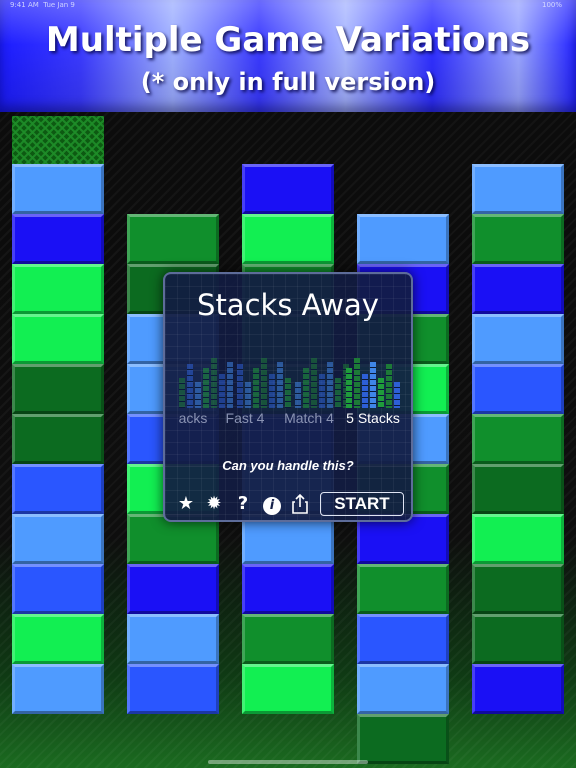 The width and height of the screenshot is (576, 768). Describe the element at coordinates (243, 504) in the screenshot. I see `help-icon: ?` at that location.